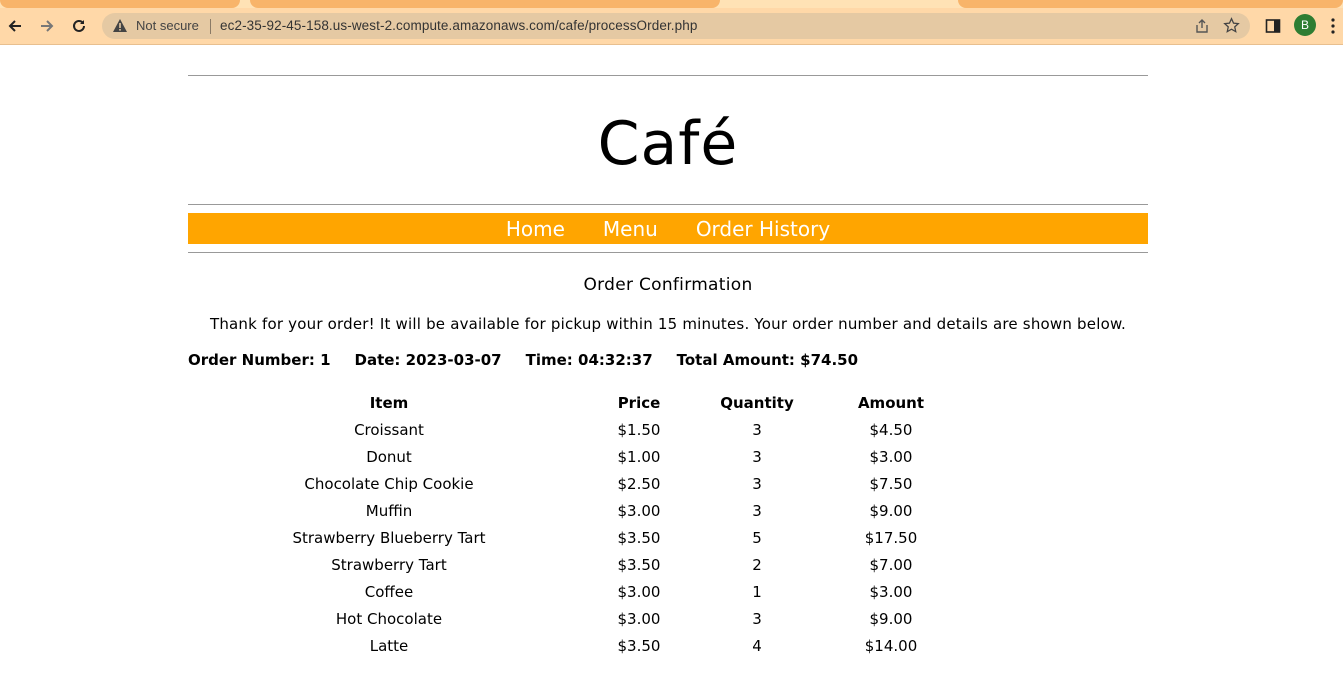 The image size is (1343, 698). What do you see at coordinates (639, 429) in the screenshot?
I see `item-price: $1.50` at bounding box center [639, 429].